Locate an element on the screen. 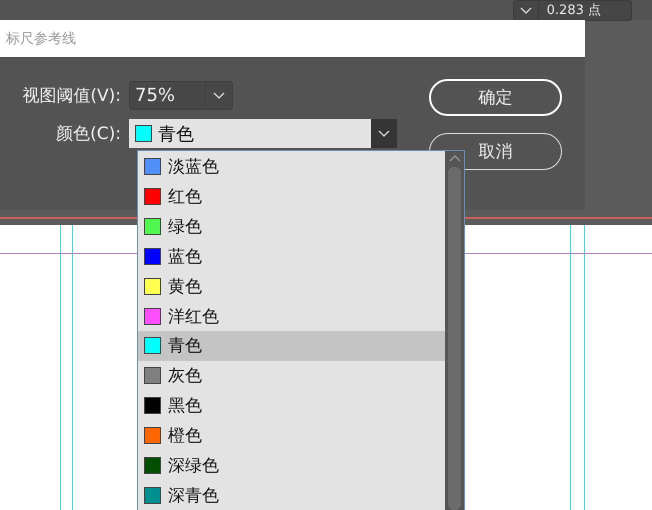 The width and height of the screenshot is (652, 510). color-option: 深绿色 is located at coordinates (291, 465).